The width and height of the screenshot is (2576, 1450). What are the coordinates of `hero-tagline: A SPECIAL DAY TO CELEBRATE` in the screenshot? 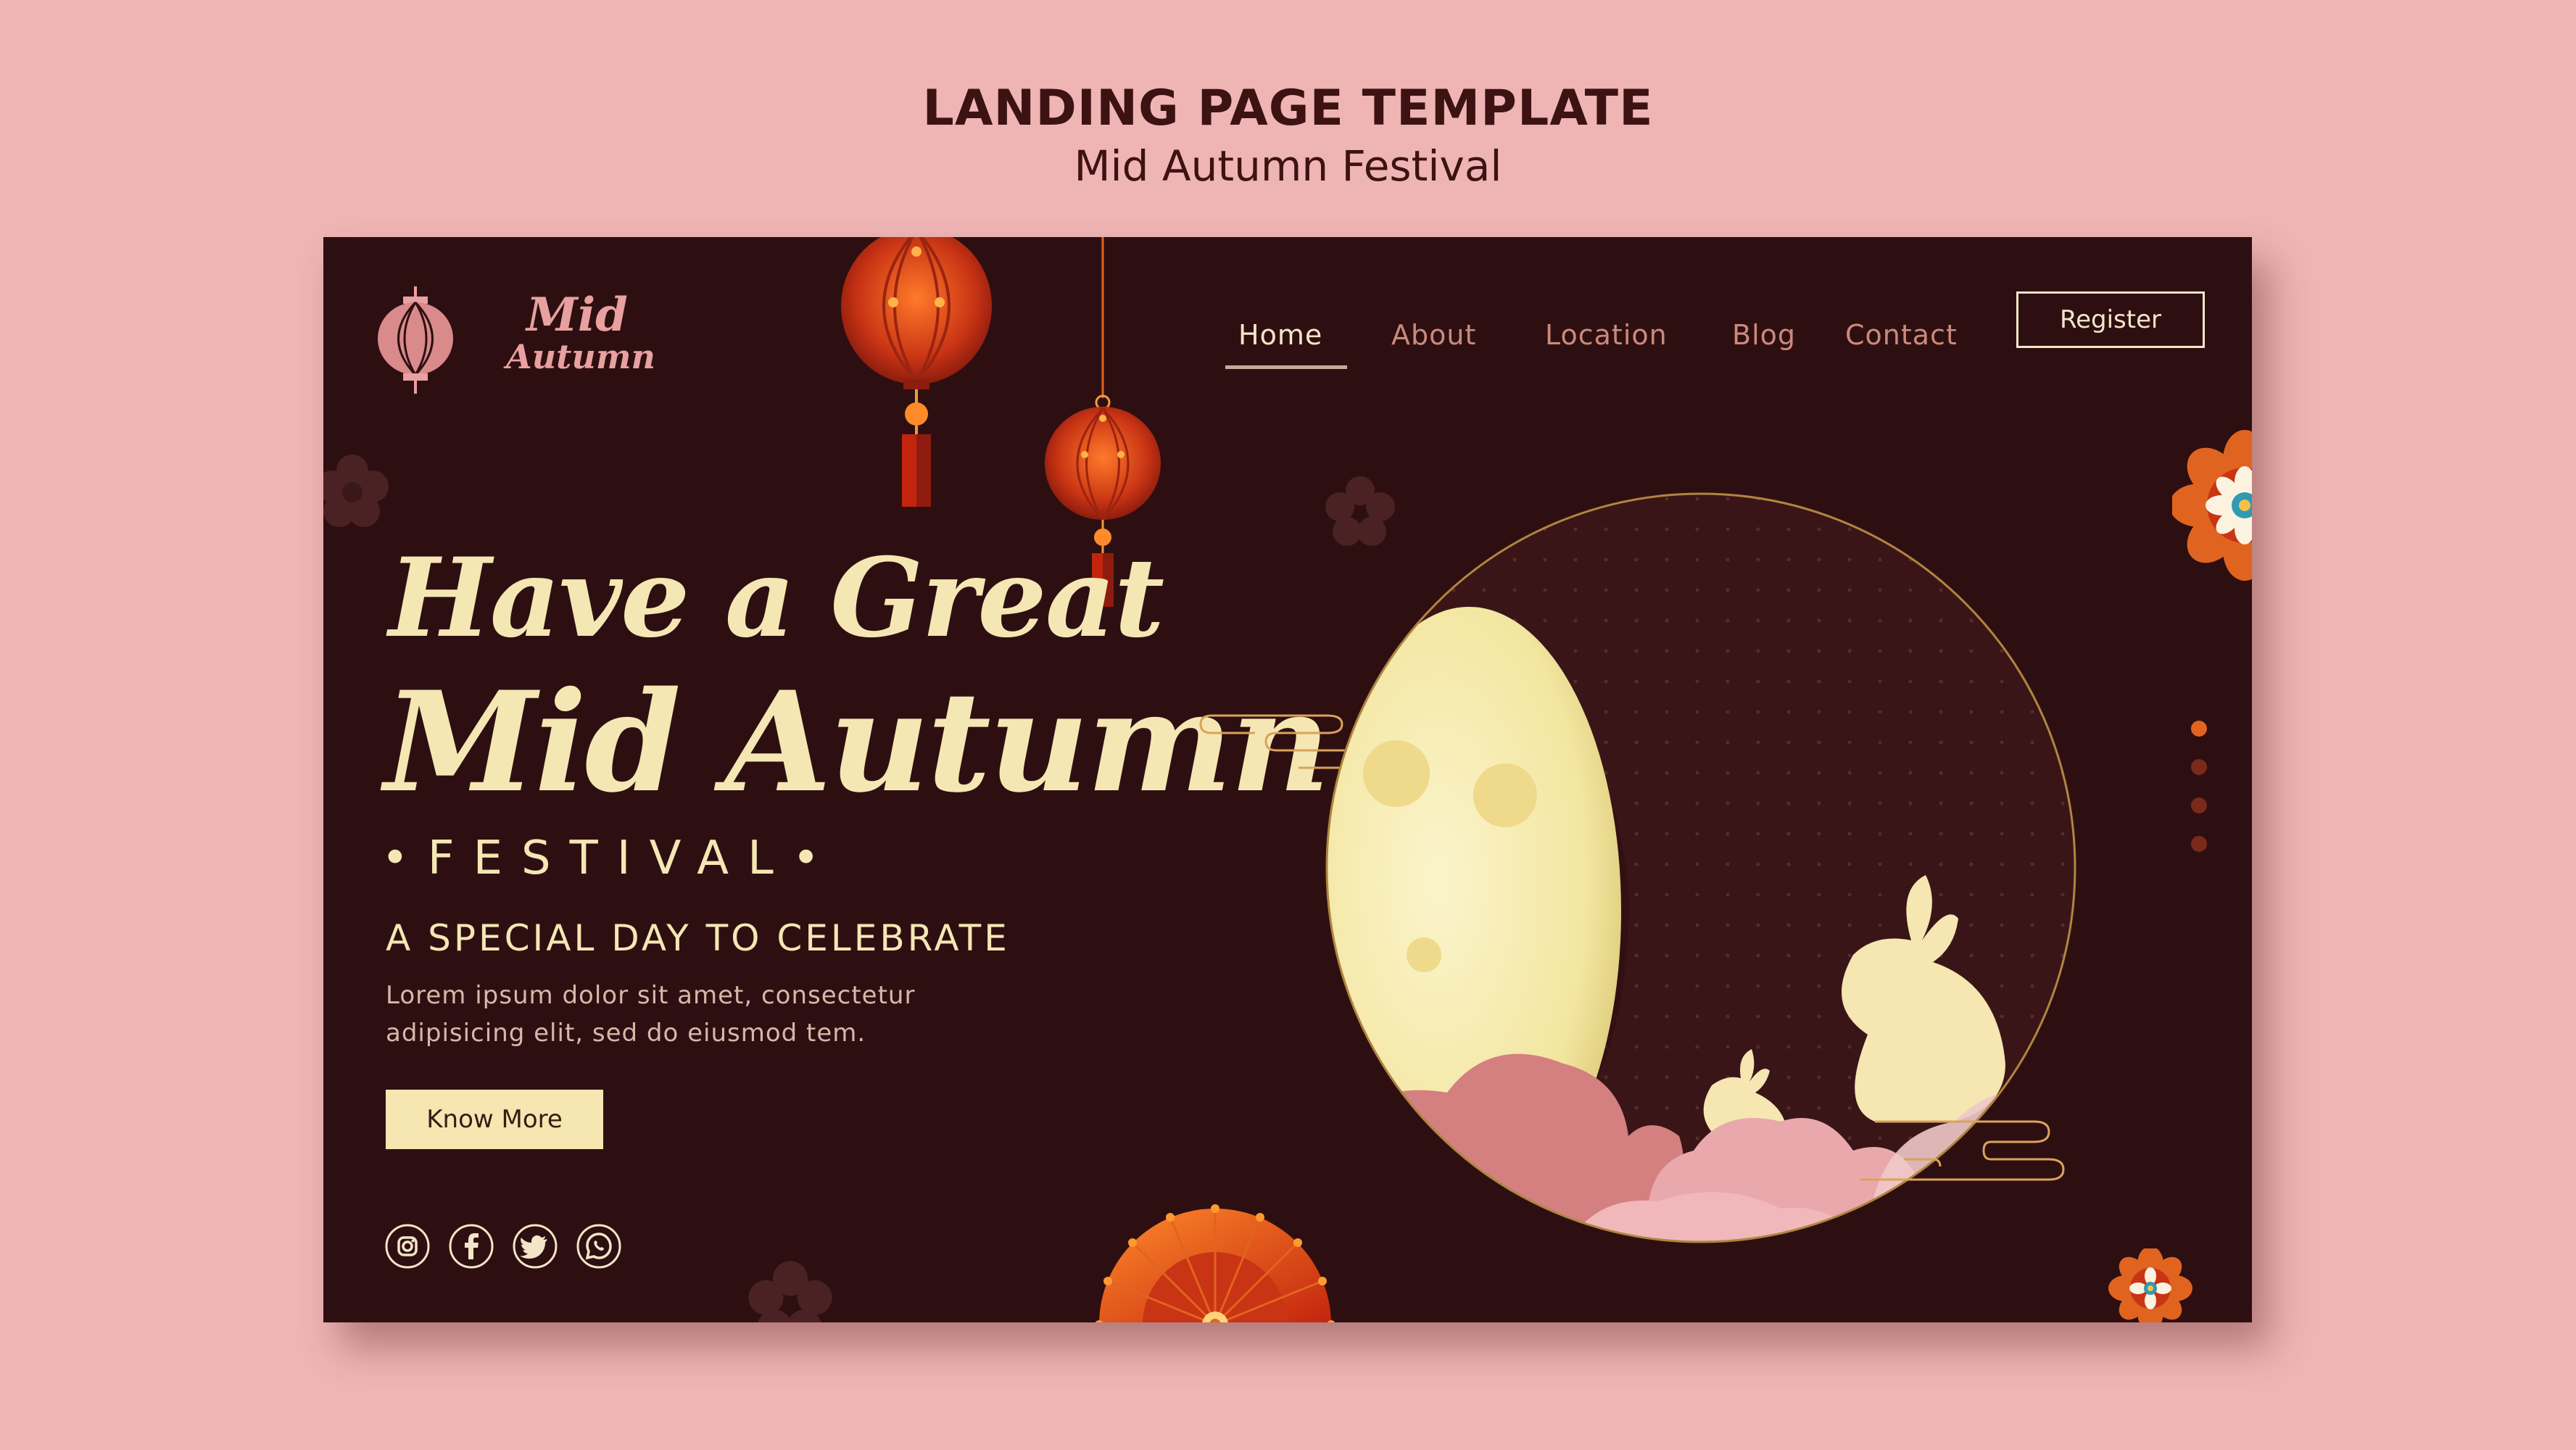 It's located at (698, 938).